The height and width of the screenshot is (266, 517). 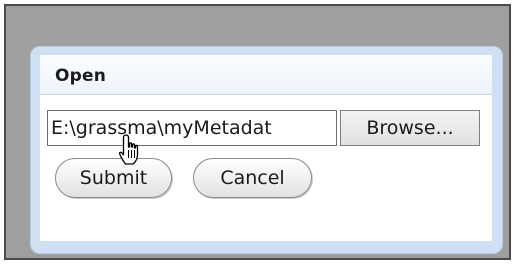 What do you see at coordinates (128, 149) in the screenshot?
I see `hand-pointer-icon` at bounding box center [128, 149].